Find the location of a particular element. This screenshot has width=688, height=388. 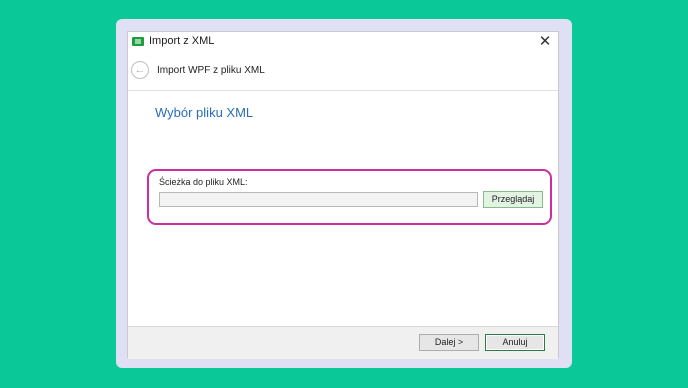

back-arrow-icon: ← is located at coordinates (140, 70).